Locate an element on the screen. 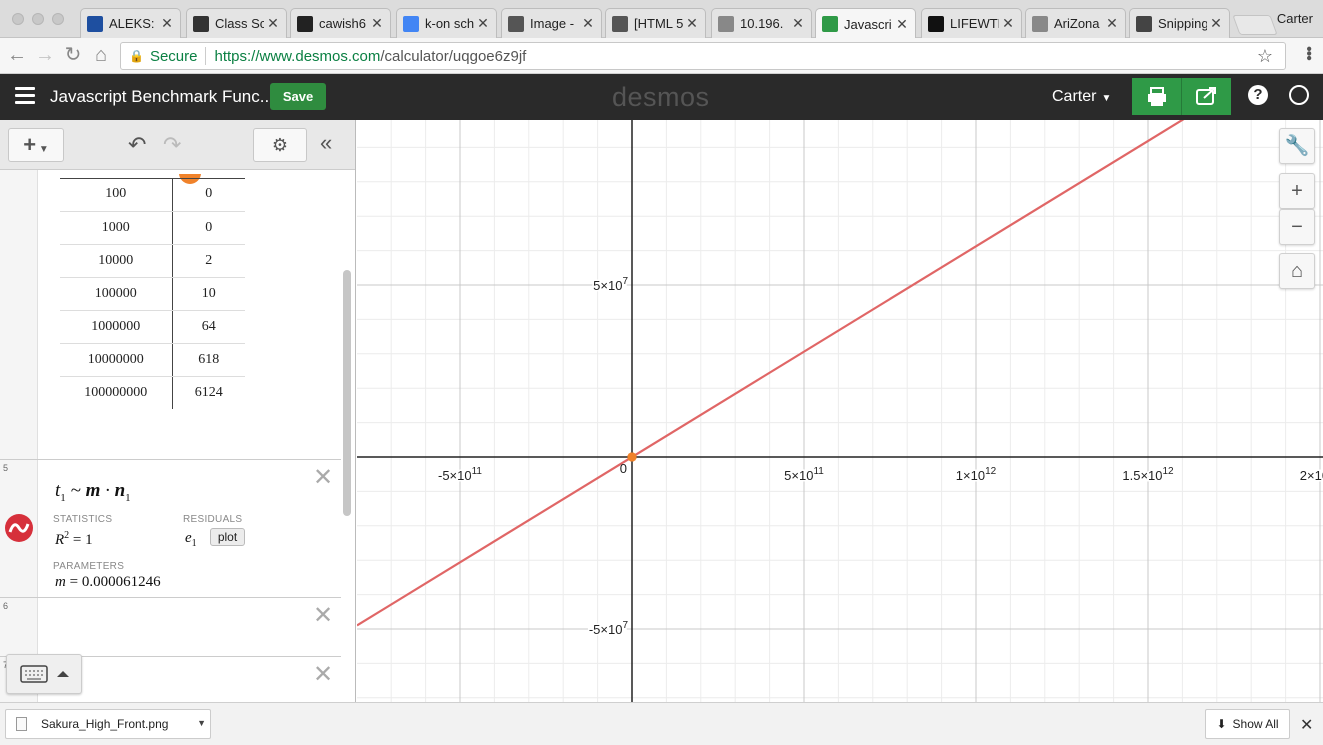 The height and width of the screenshot is (745, 1323). print-button is located at coordinates (1157, 96).